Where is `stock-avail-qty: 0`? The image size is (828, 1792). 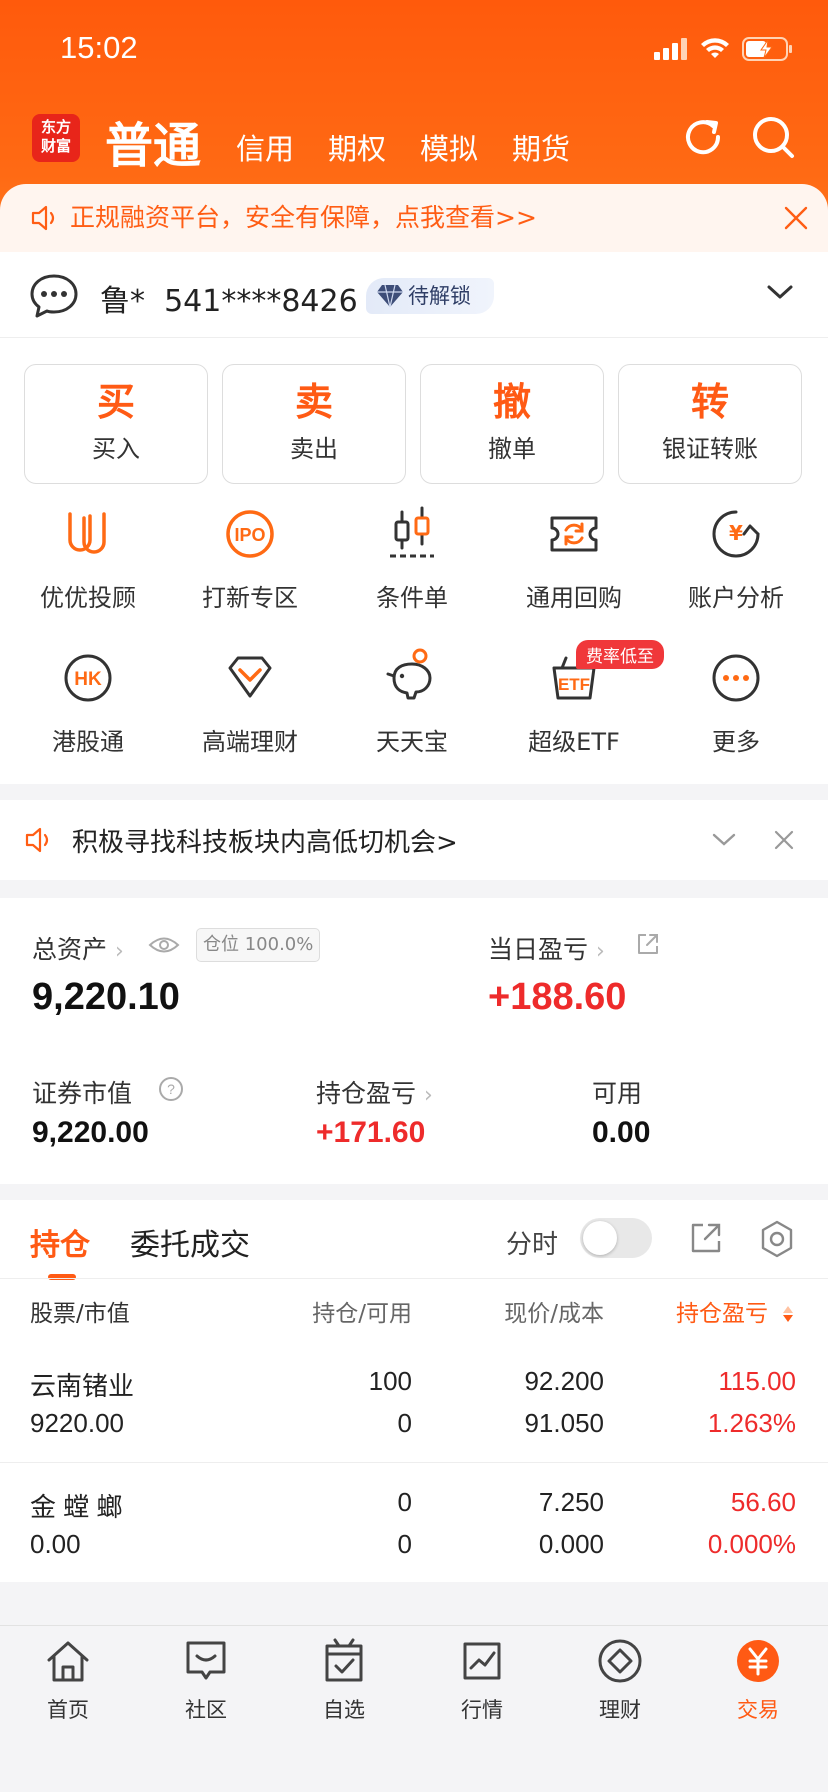 stock-avail-qty: 0 is located at coordinates (404, 1544).